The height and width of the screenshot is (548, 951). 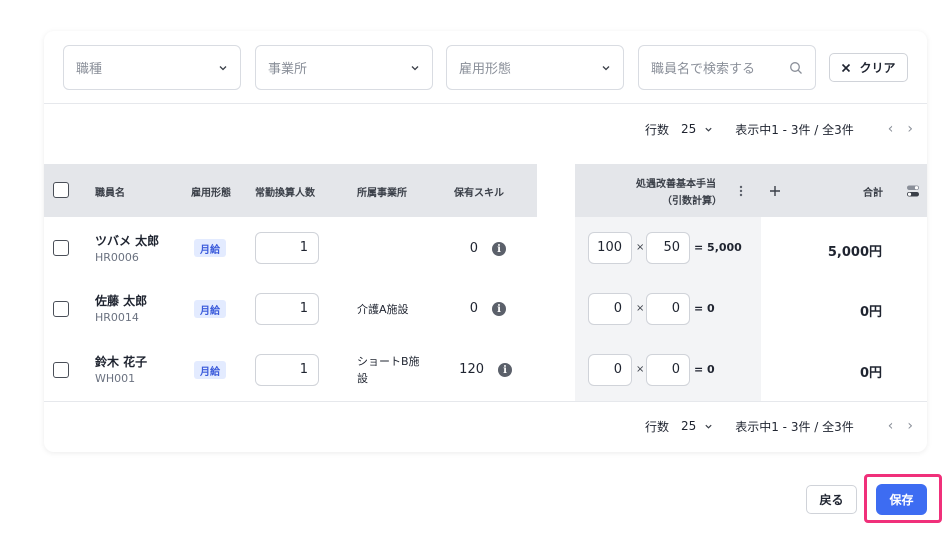 I want to click on search-placeholder: 職員名で検索する, so click(x=703, y=69).